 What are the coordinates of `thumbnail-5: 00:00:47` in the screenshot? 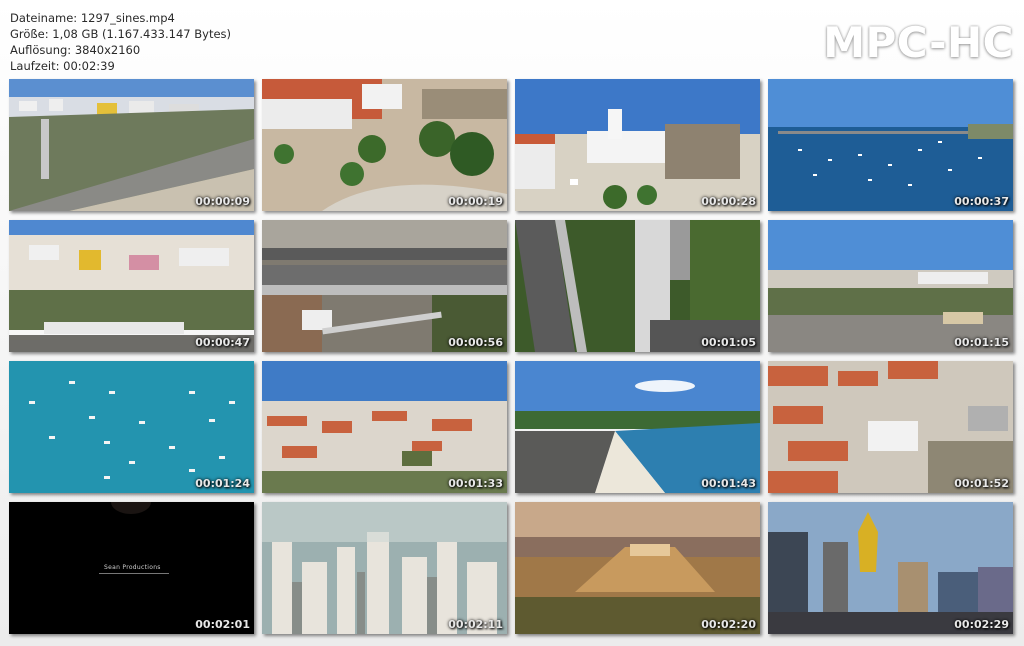 It's located at (131, 286).